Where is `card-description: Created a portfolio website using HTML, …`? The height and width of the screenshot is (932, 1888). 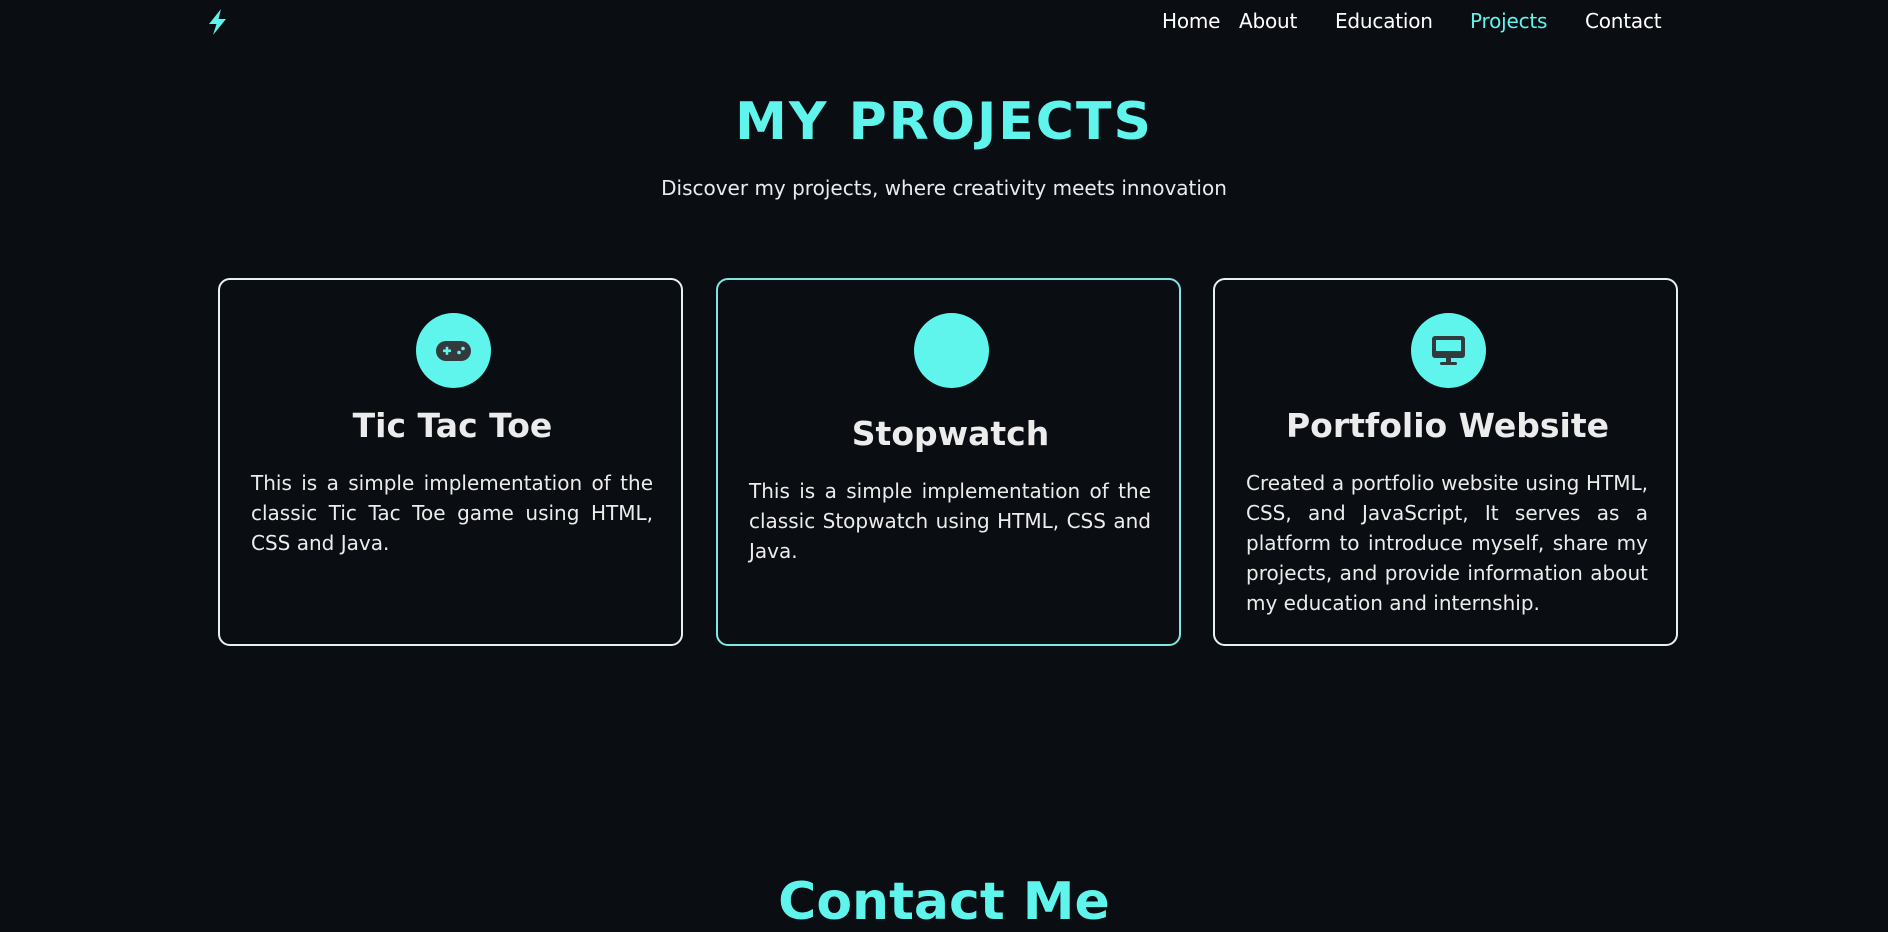 card-description: Created a portfolio website using HTML, … is located at coordinates (1447, 543).